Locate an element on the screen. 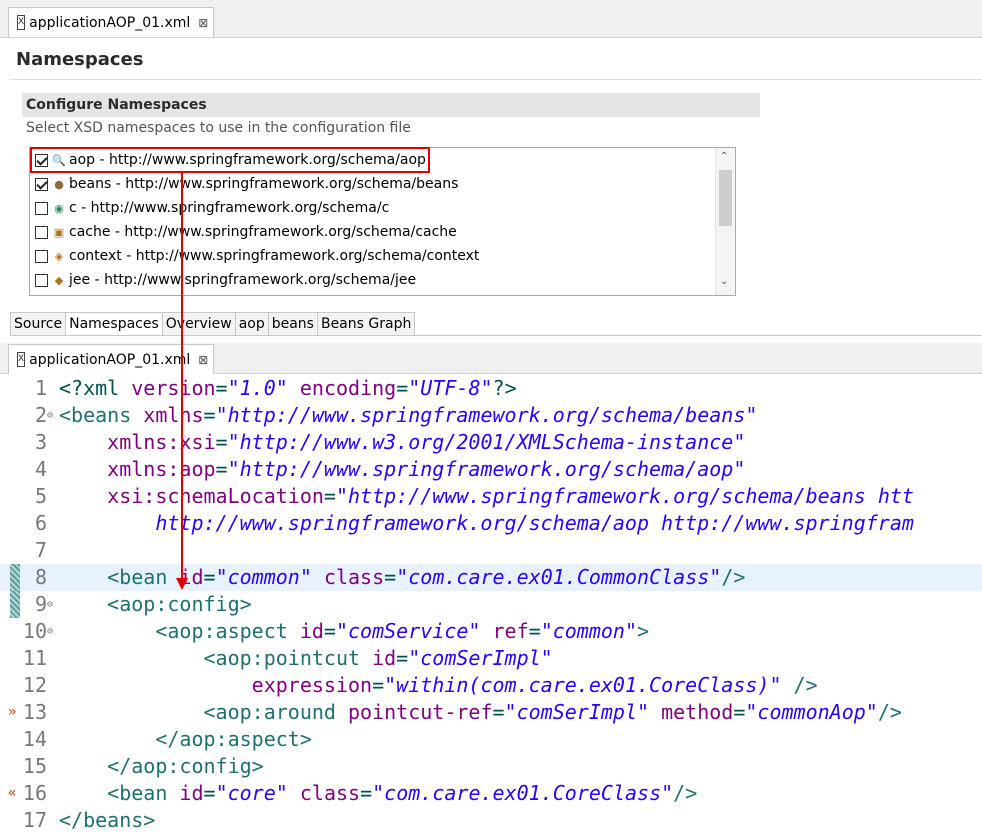  chevron-up-icon: ⌃ is located at coordinates (724, 156).